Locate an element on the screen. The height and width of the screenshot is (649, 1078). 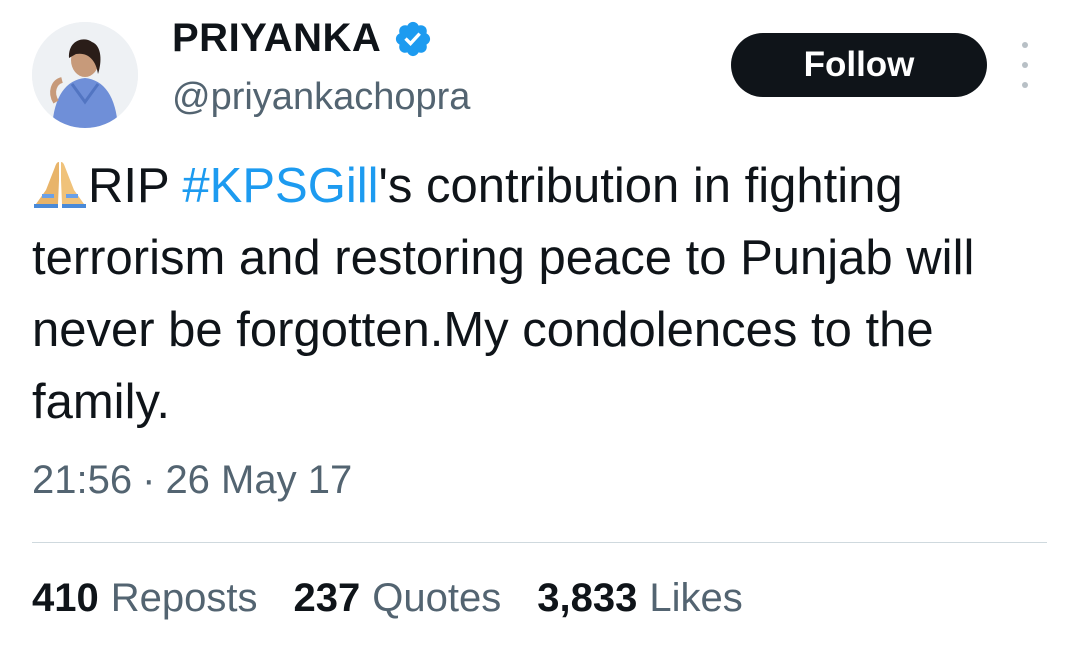
avatar is located at coordinates (85, 75).